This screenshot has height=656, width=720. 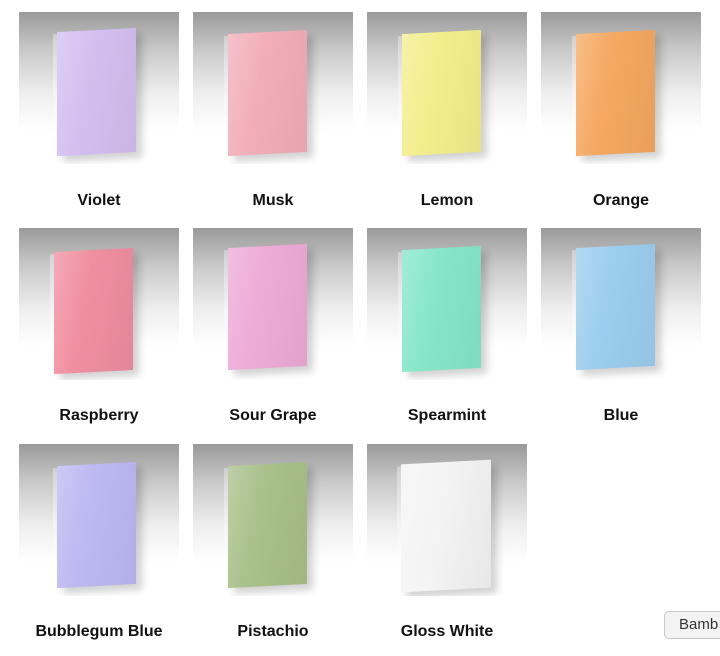 What do you see at coordinates (99, 631) in the screenshot?
I see `swatch-label: Bubblegum Blue` at bounding box center [99, 631].